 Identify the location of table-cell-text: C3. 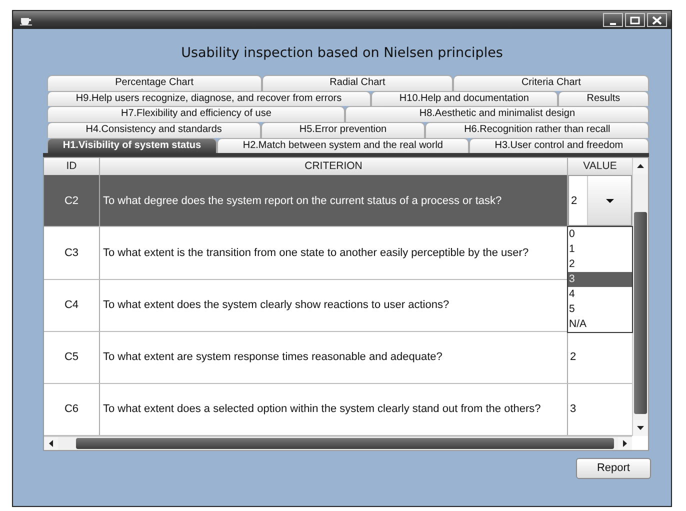
(71, 253).